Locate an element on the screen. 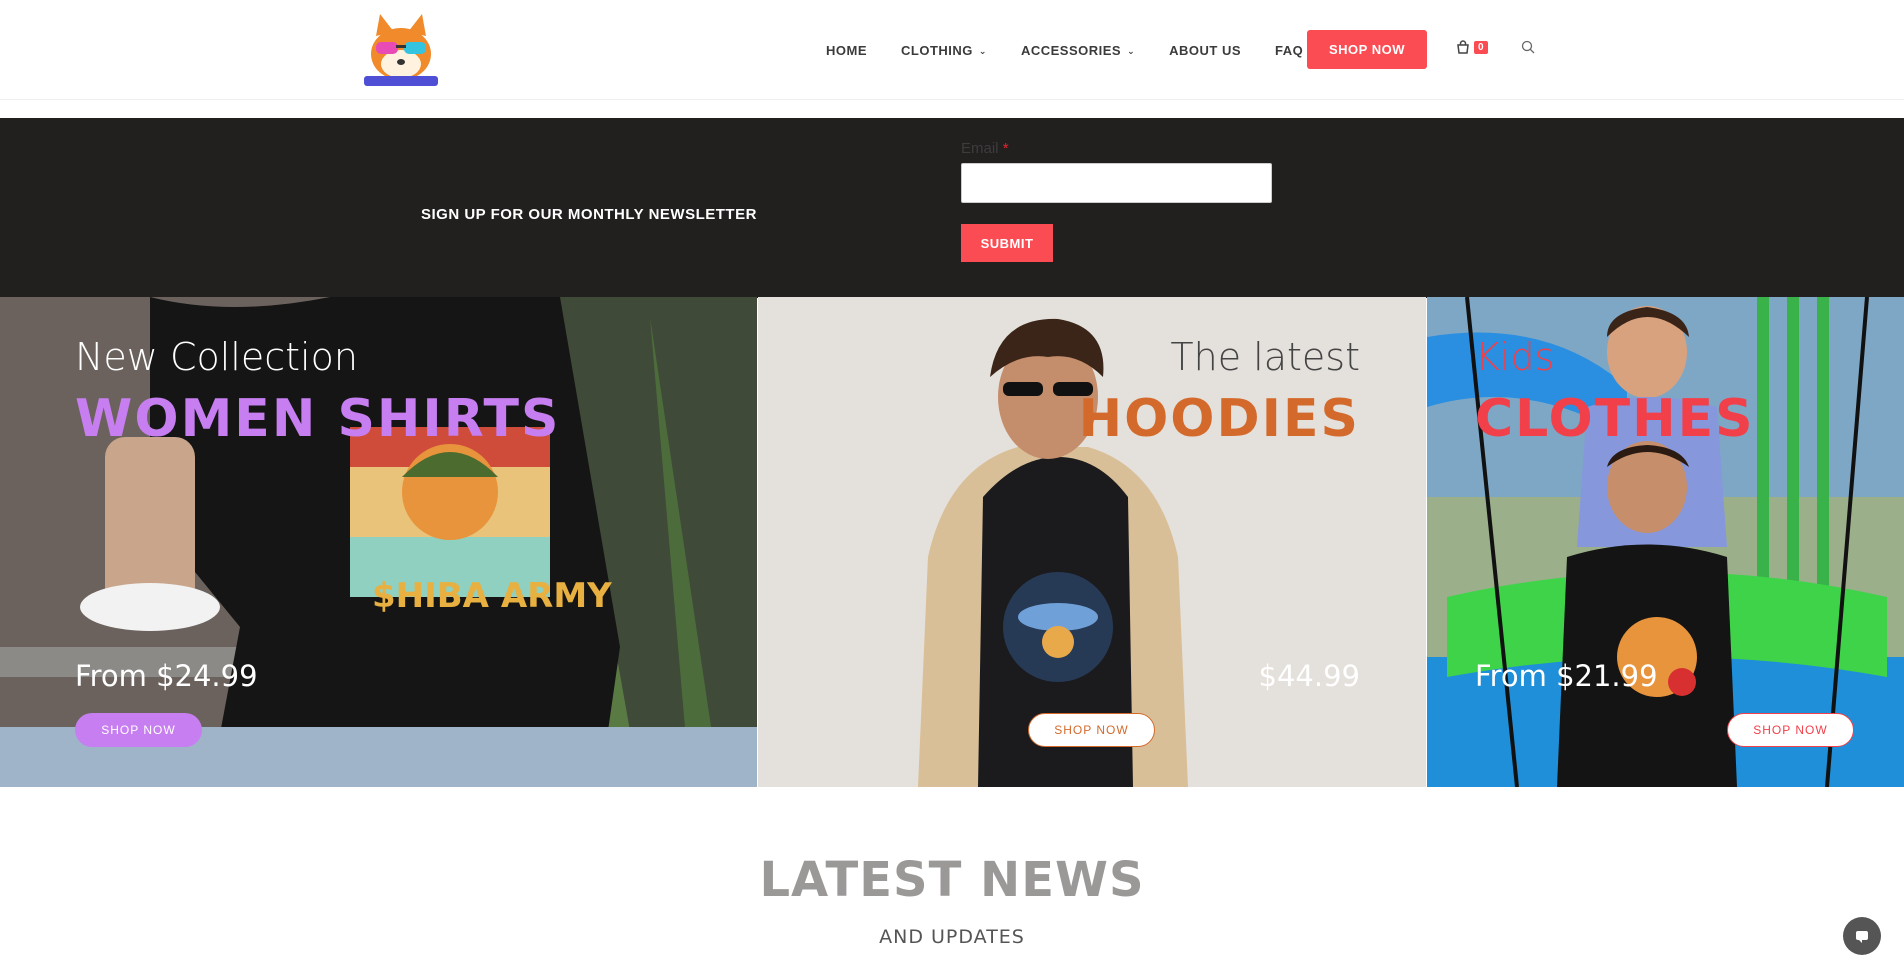  promo-price: From $24.99 is located at coordinates (166, 676).